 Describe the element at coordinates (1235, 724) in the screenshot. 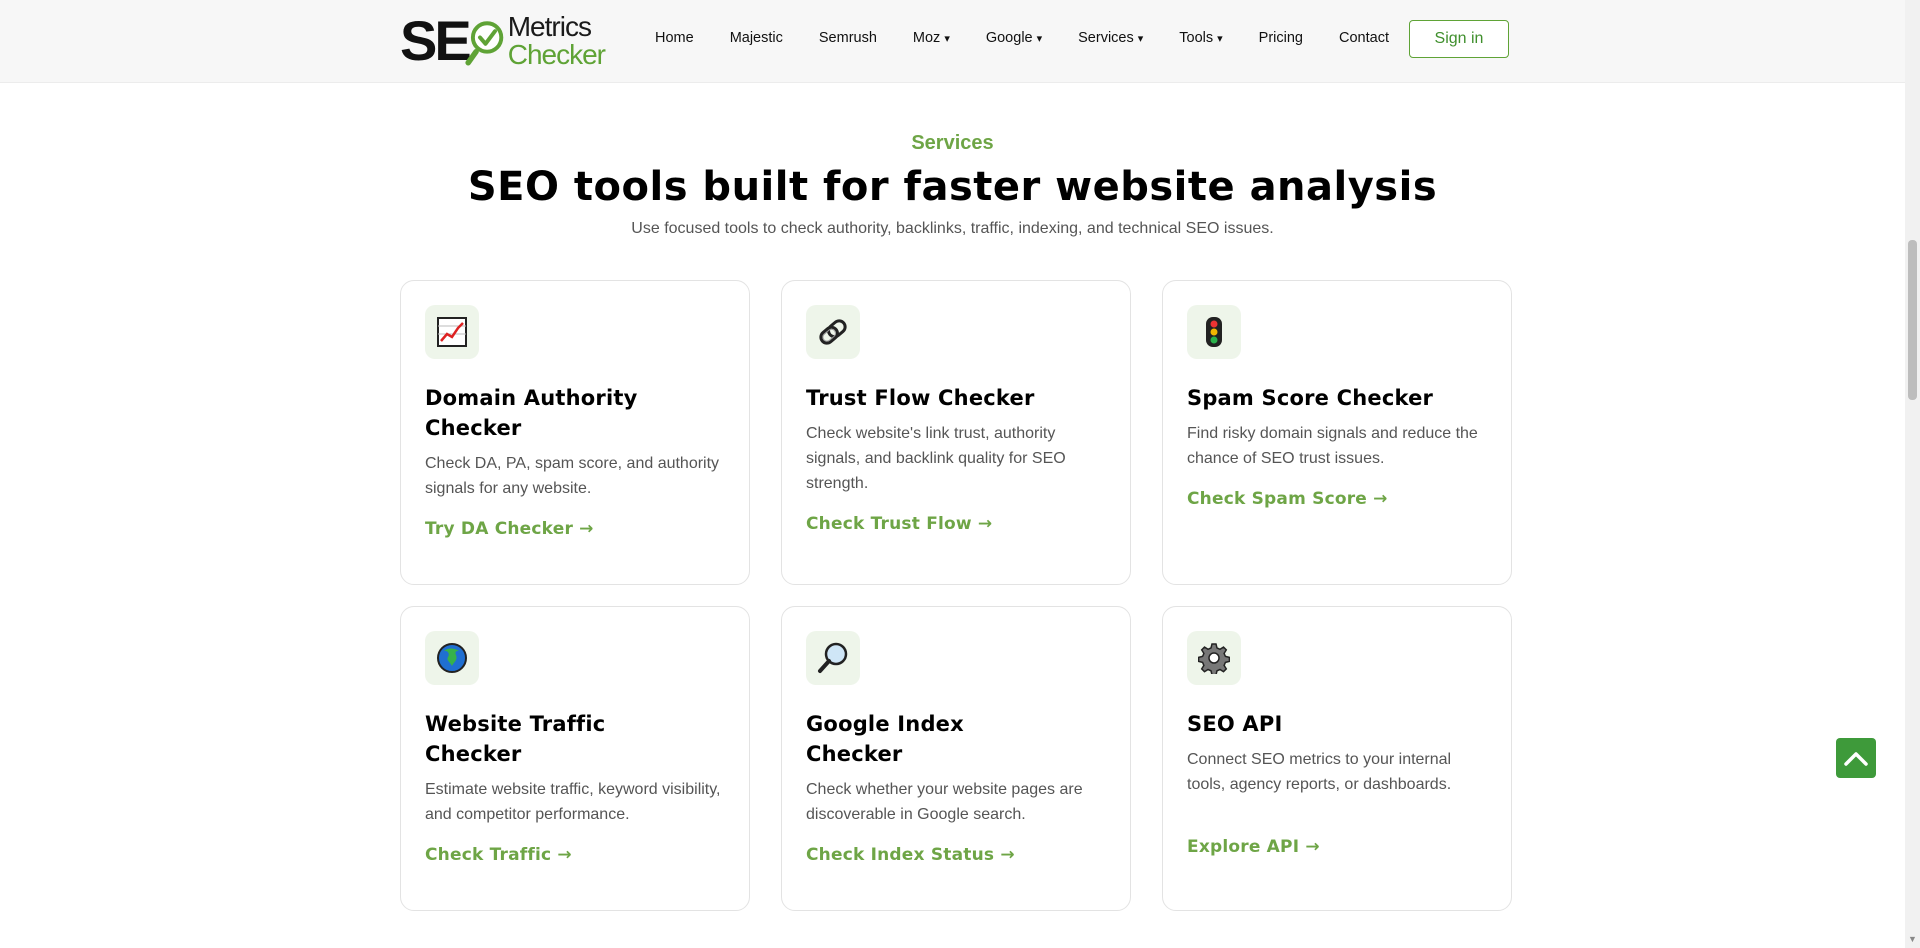

I see `card-title: SEO API` at that location.